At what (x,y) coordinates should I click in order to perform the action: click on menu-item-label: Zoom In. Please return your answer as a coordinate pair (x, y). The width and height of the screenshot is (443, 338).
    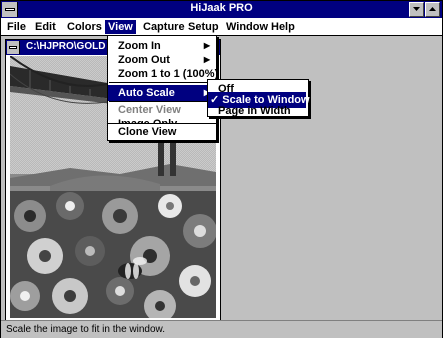
    Looking at the image, I should click on (139, 46).